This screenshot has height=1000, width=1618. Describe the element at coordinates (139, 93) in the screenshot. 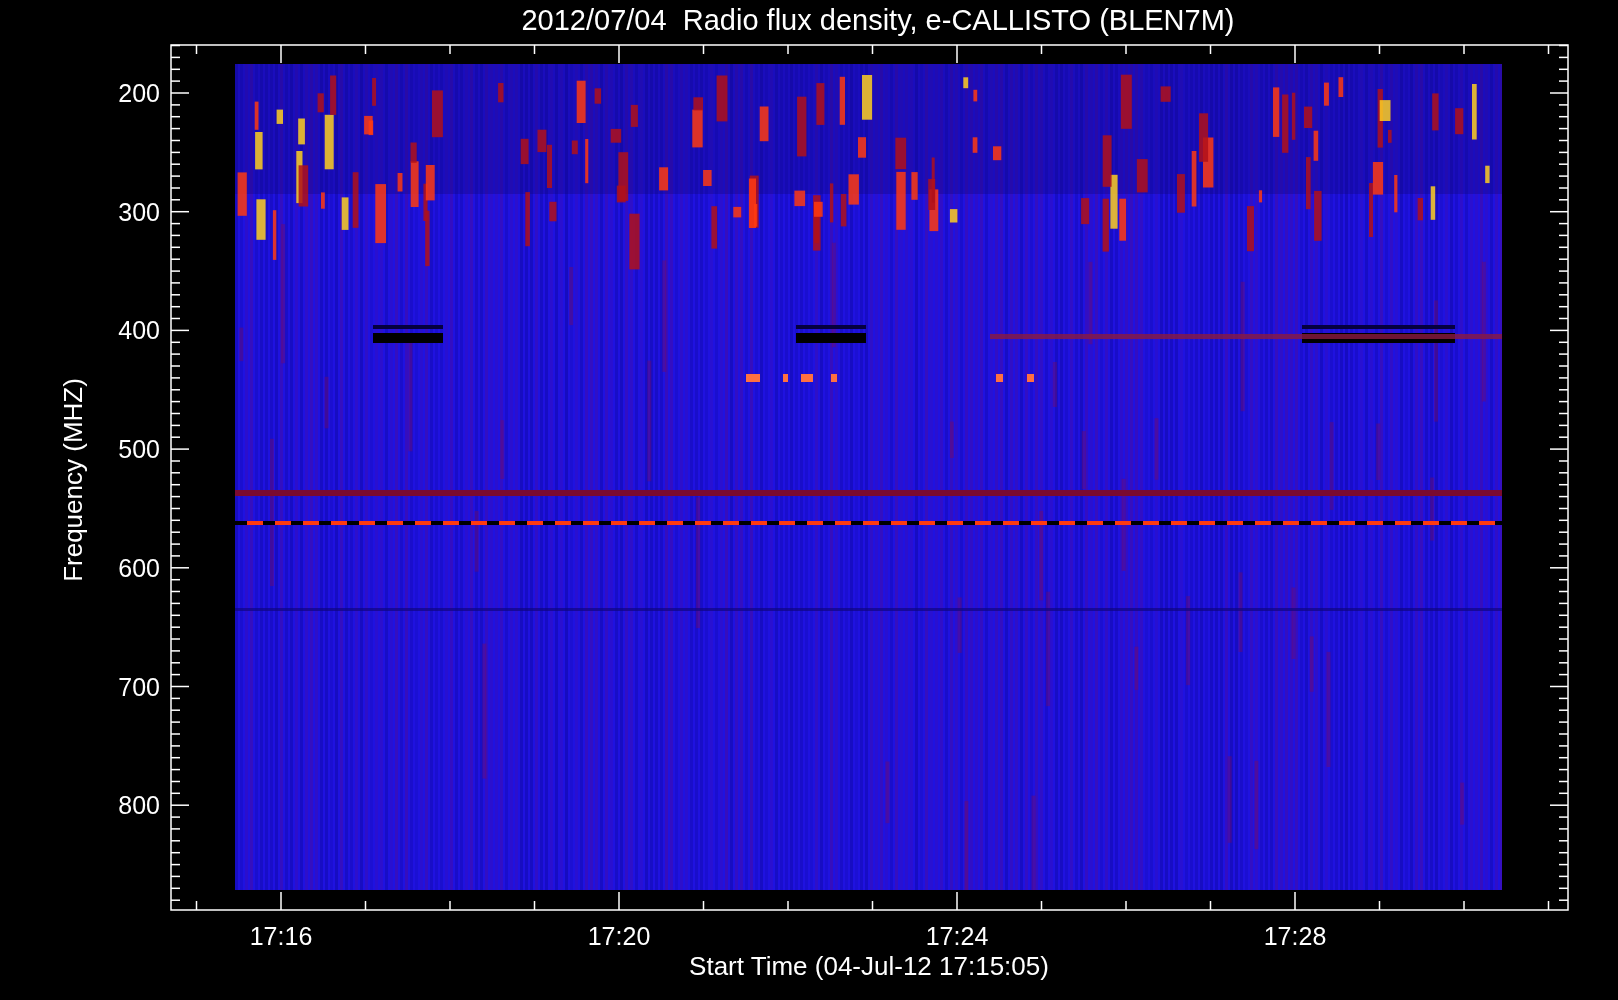

I see `tick-label: 200` at that location.